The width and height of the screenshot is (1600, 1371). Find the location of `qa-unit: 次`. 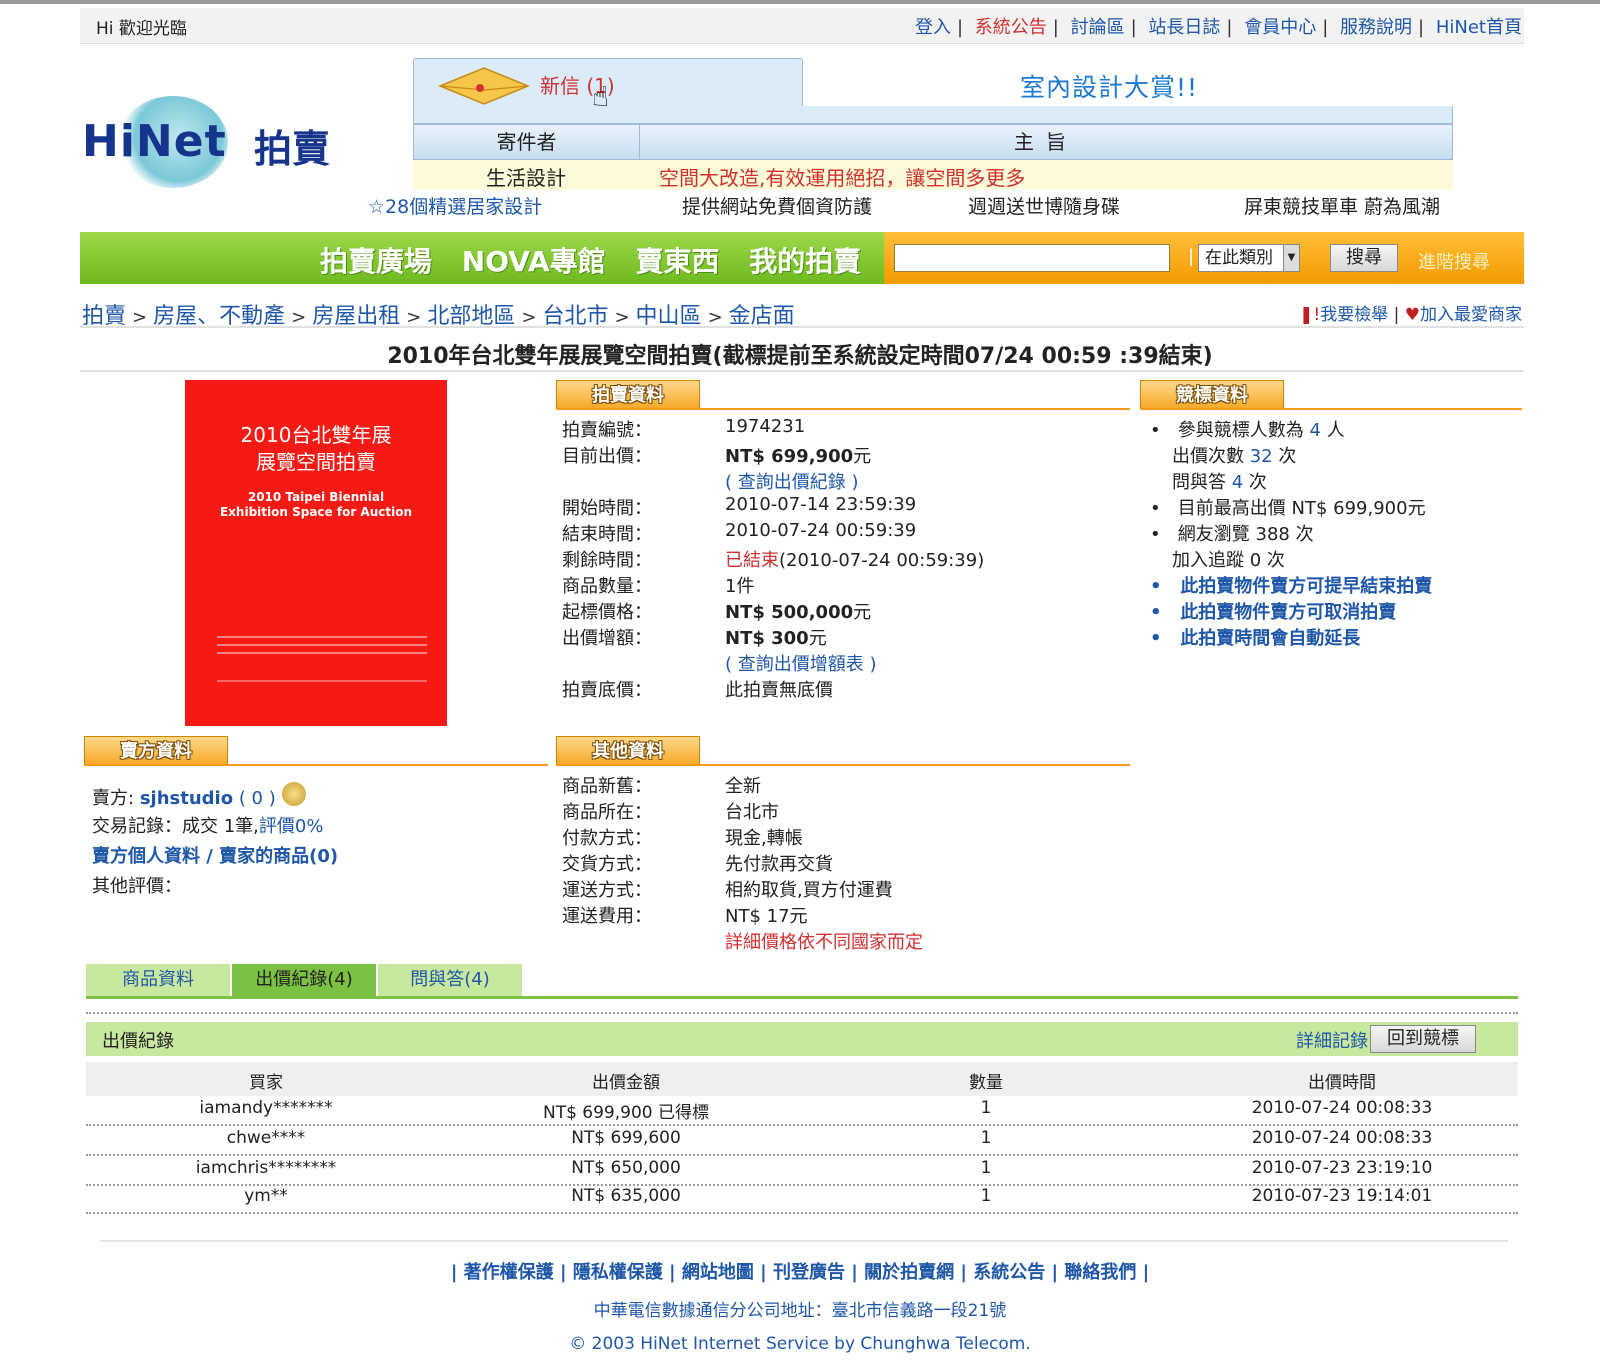

qa-unit: 次 is located at coordinates (1257, 482).